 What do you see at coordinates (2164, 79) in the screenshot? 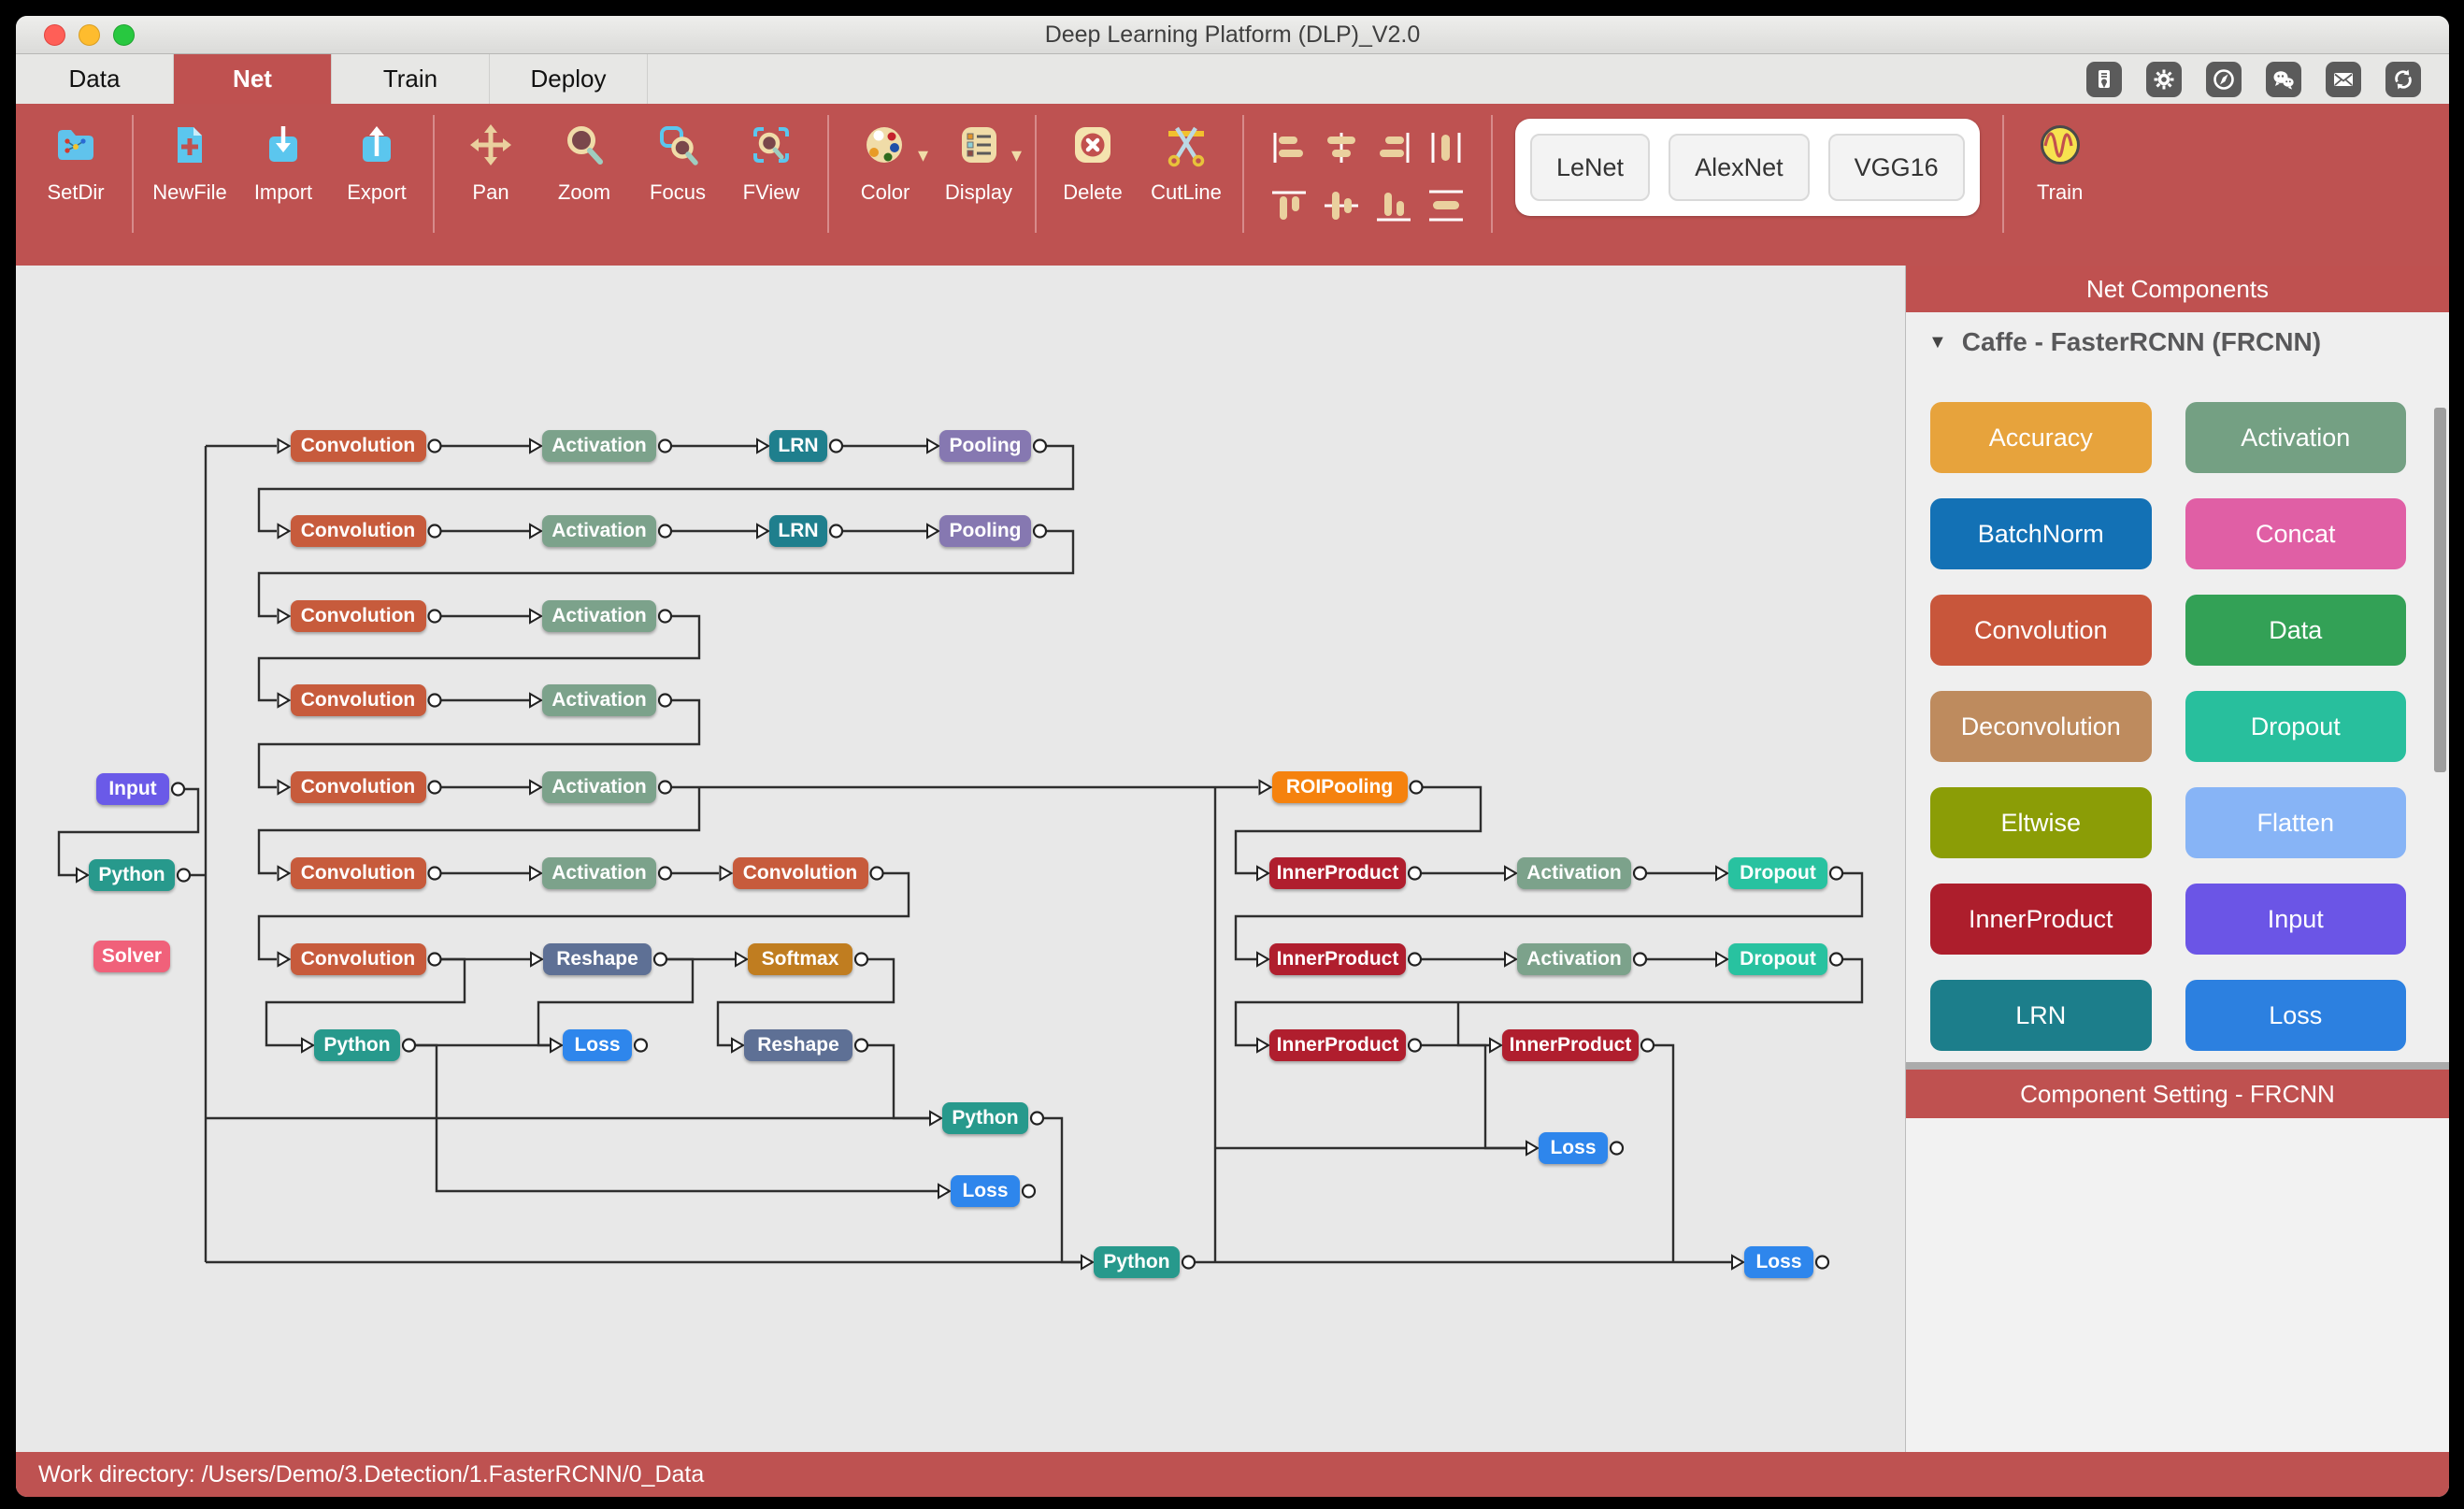
I see `gear-icon` at bounding box center [2164, 79].